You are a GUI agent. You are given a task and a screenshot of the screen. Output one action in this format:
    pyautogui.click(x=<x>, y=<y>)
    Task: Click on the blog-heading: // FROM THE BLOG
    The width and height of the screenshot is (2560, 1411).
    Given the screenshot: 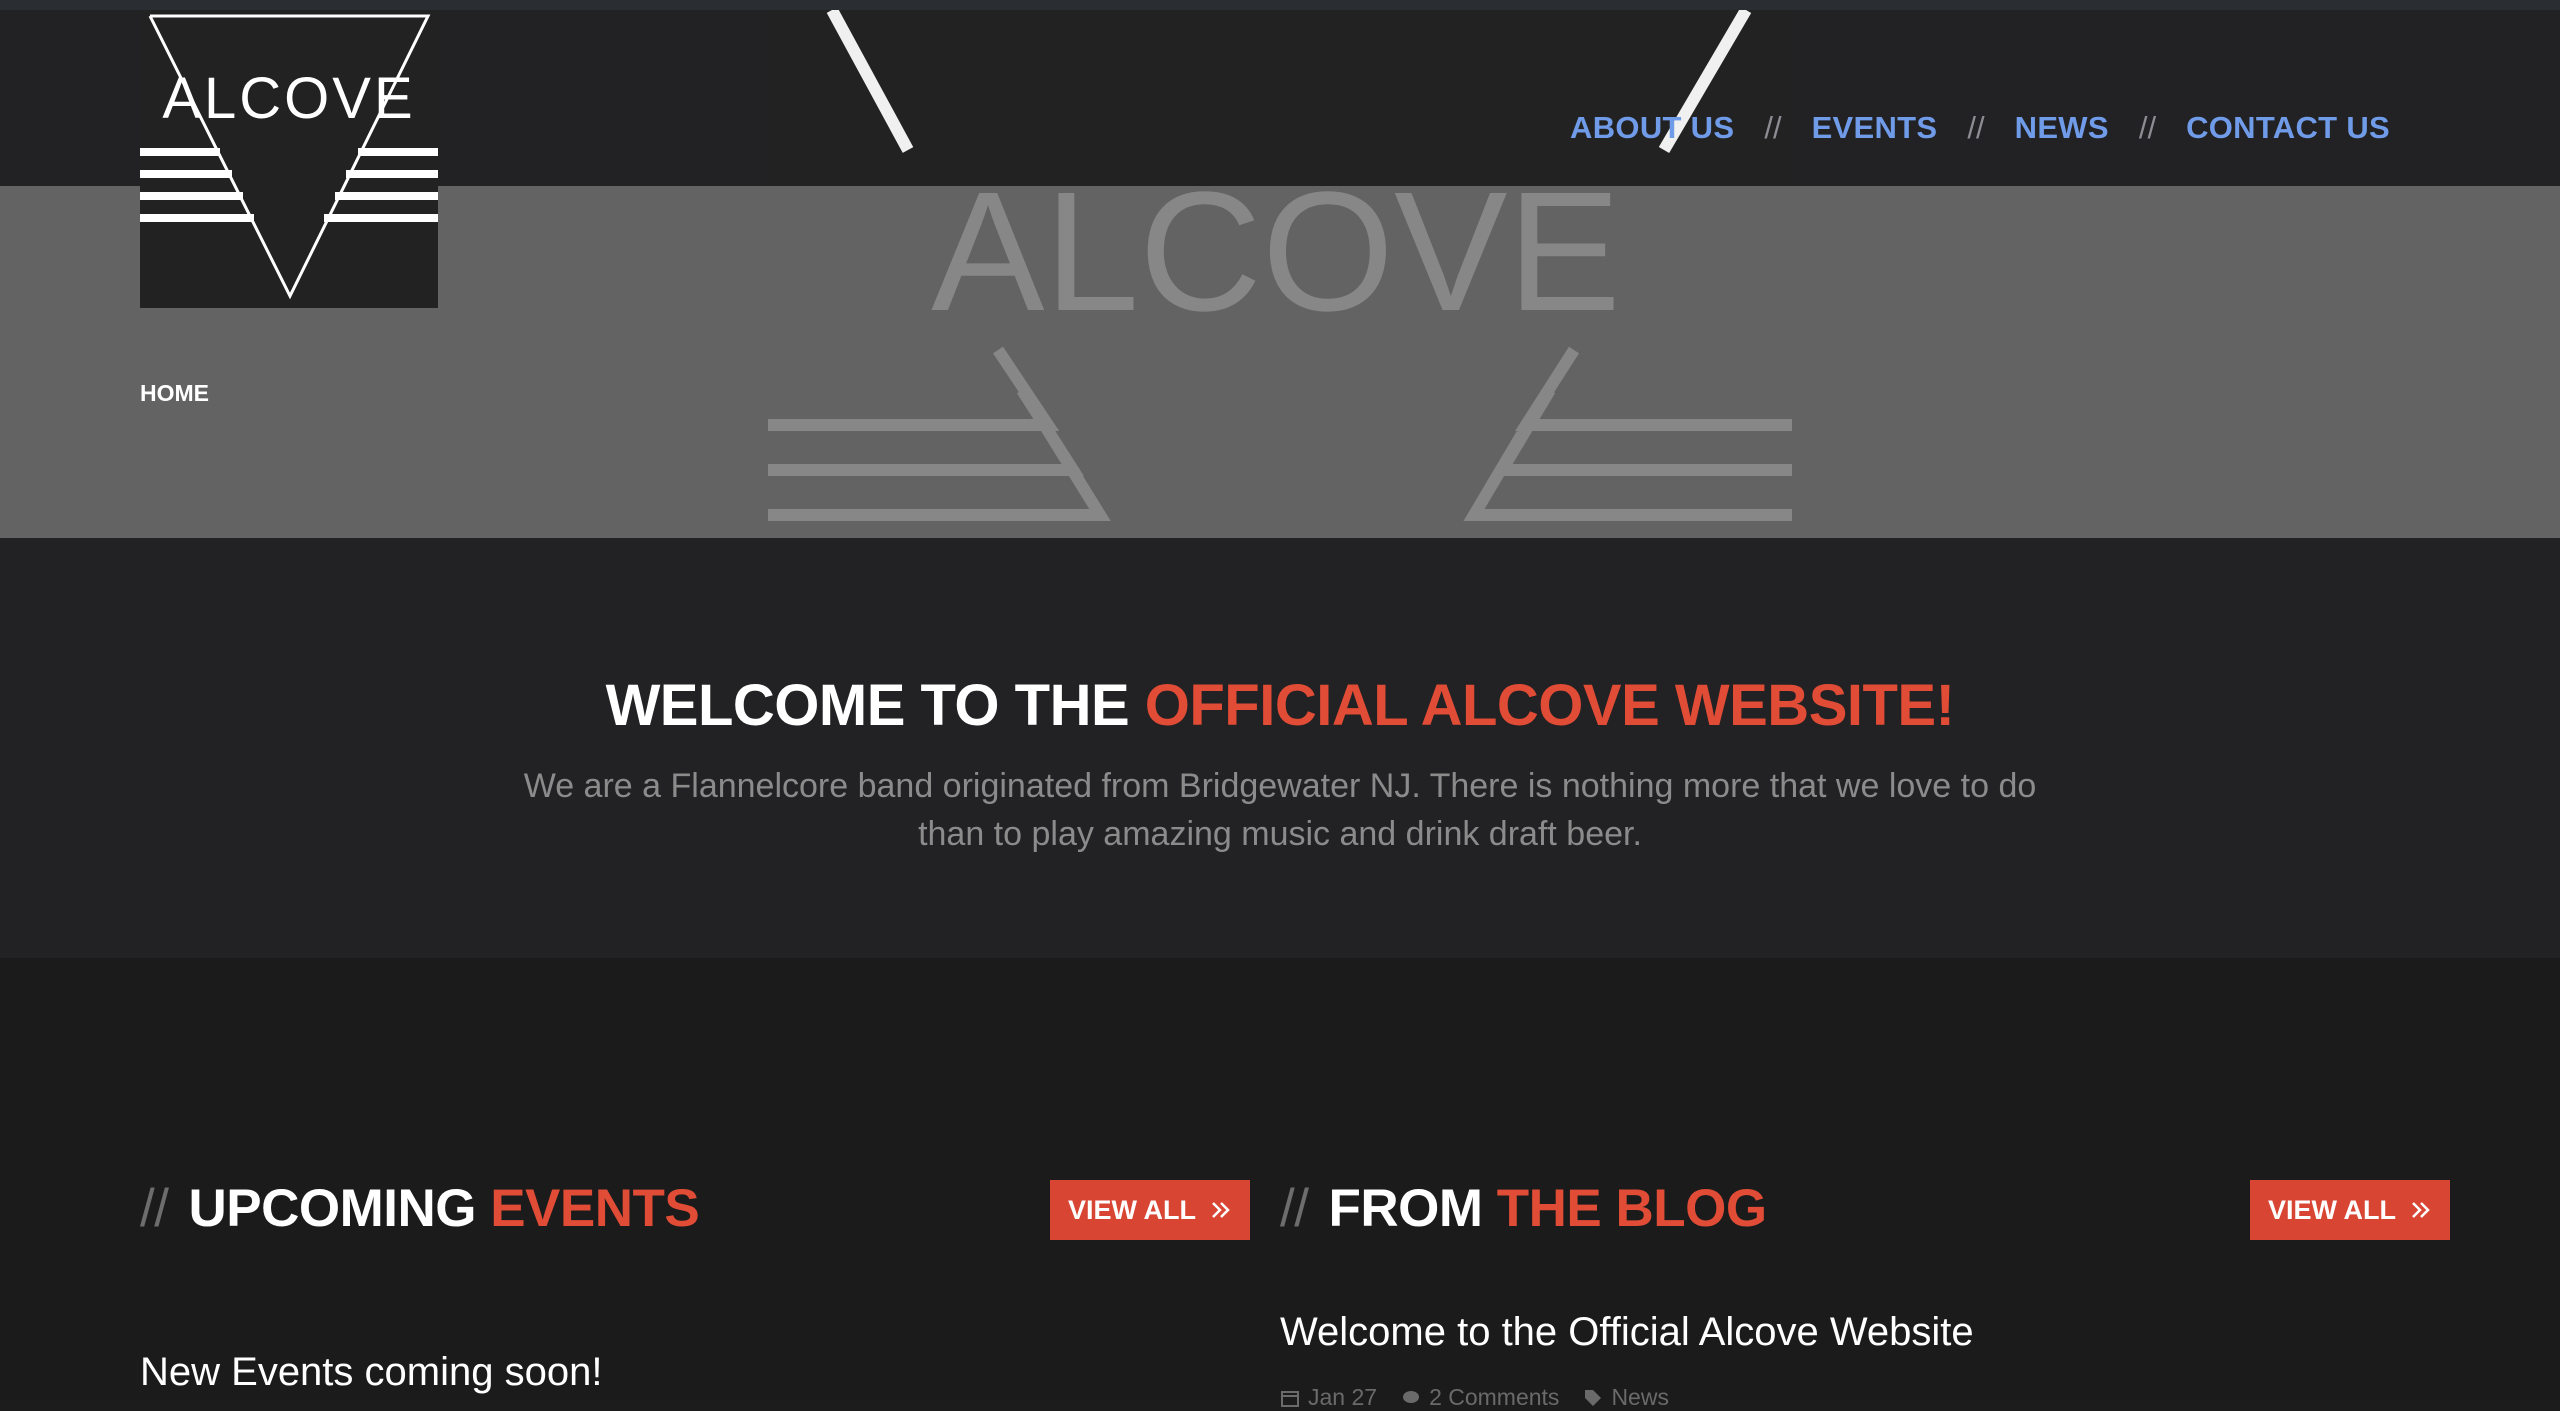 What is the action you would take?
    pyautogui.click(x=1523, y=1208)
    